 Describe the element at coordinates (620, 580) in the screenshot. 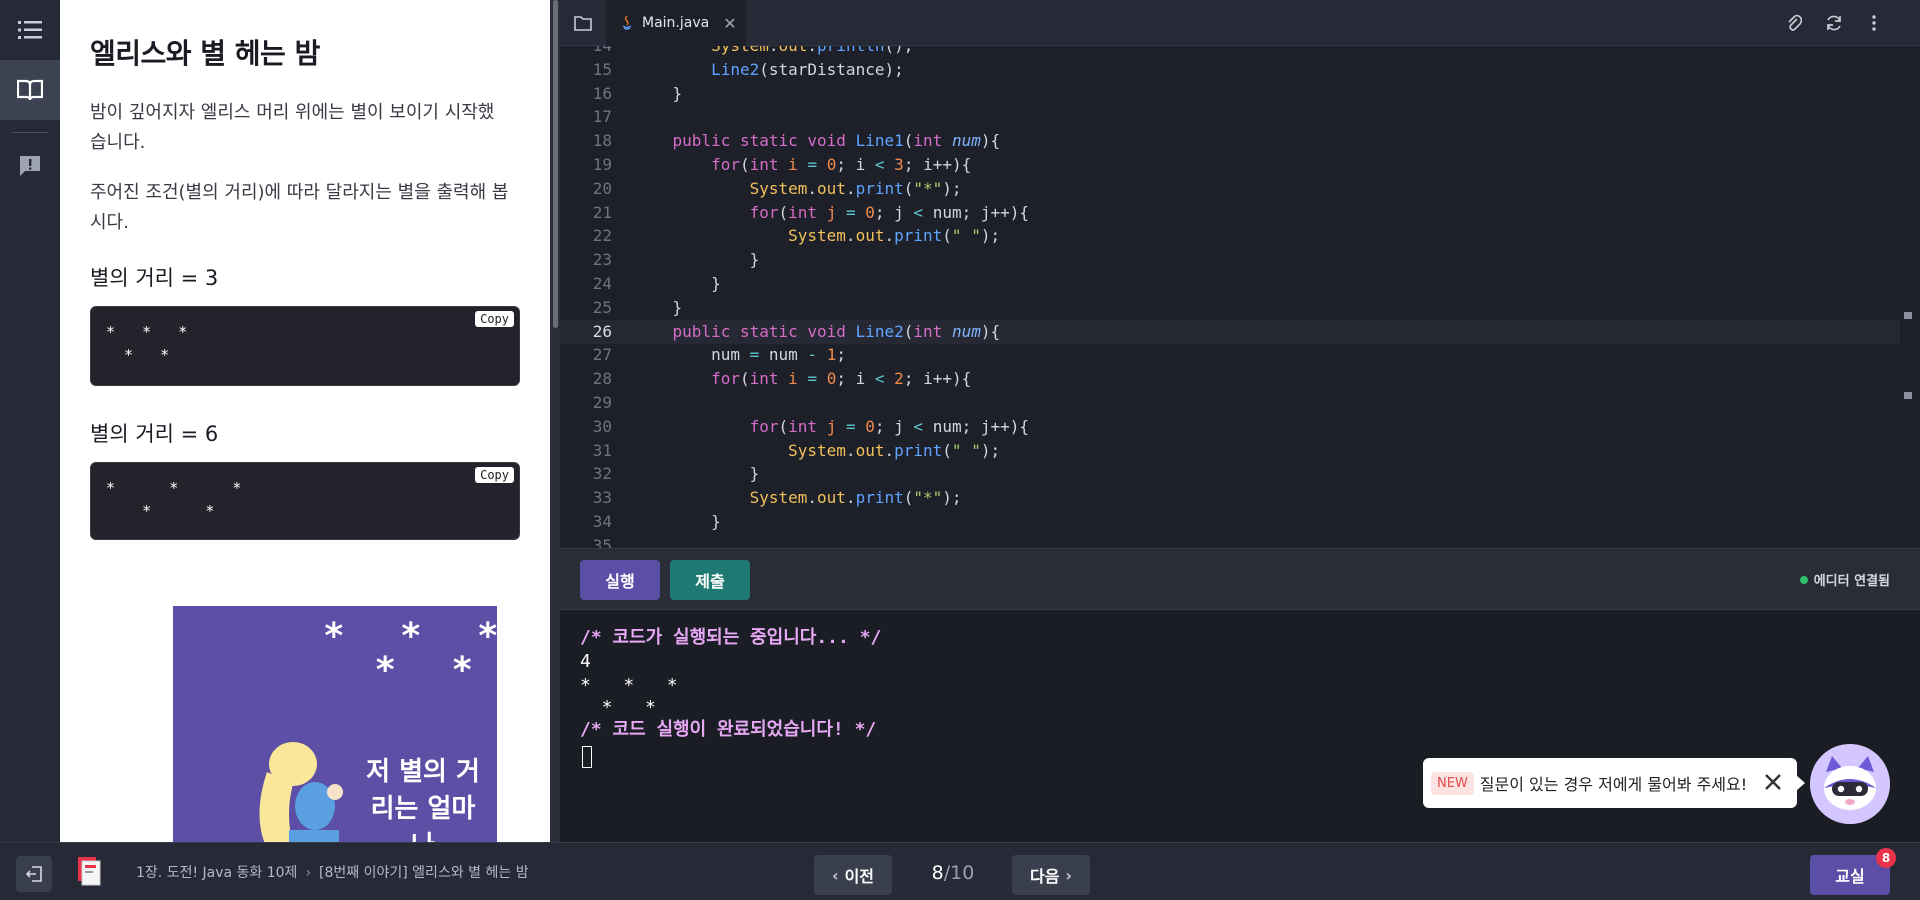

I see `run-button: 실행` at that location.